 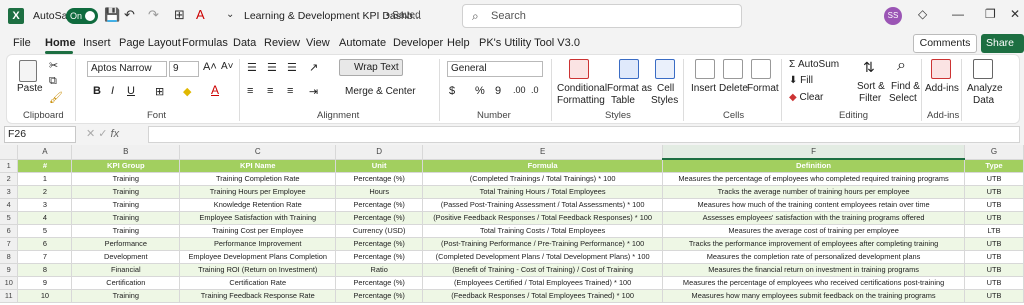 What do you see at coordinates (40, 134) in the screenshot?
I see `name-box: F26` at bounding box center [40, 134].